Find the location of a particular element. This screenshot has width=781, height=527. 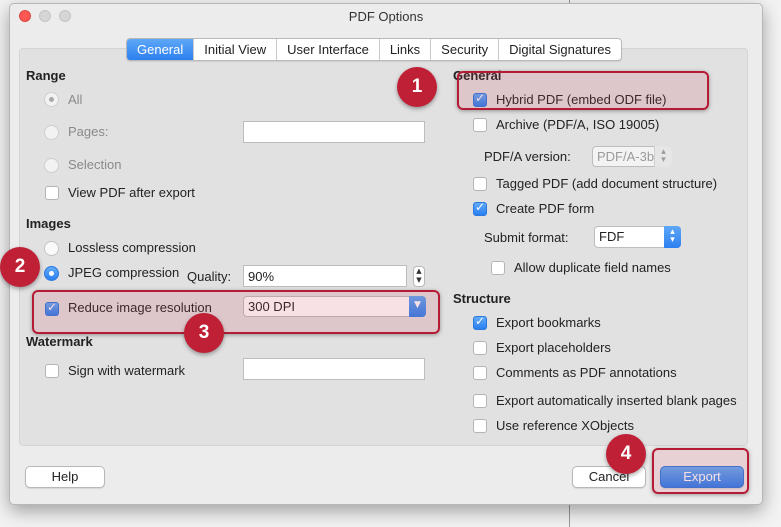

help-button: Help is located at coordinates (65, 477).